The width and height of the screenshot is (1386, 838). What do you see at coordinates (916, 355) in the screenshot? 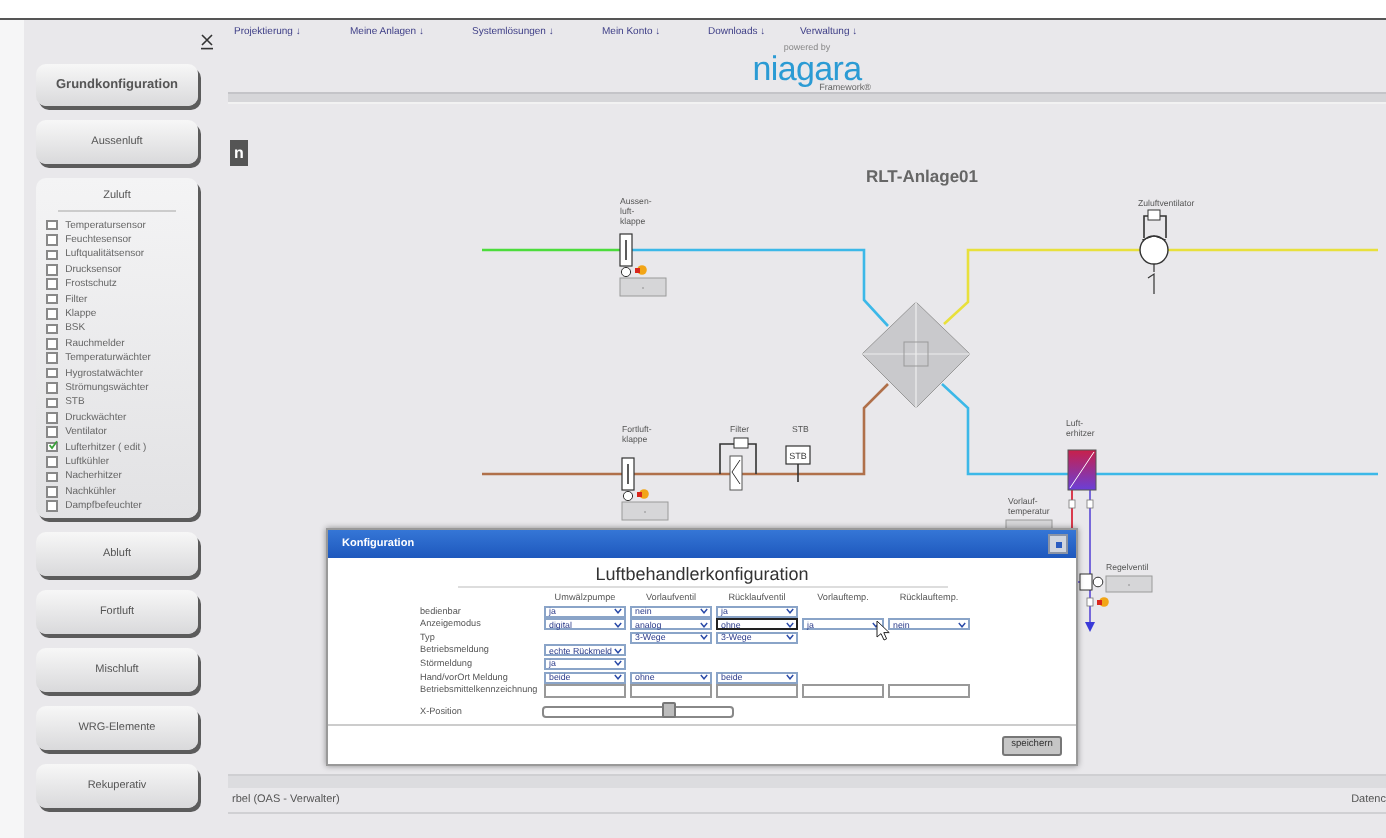
I see `heat-exchanger` at bounding box center [916, 355].